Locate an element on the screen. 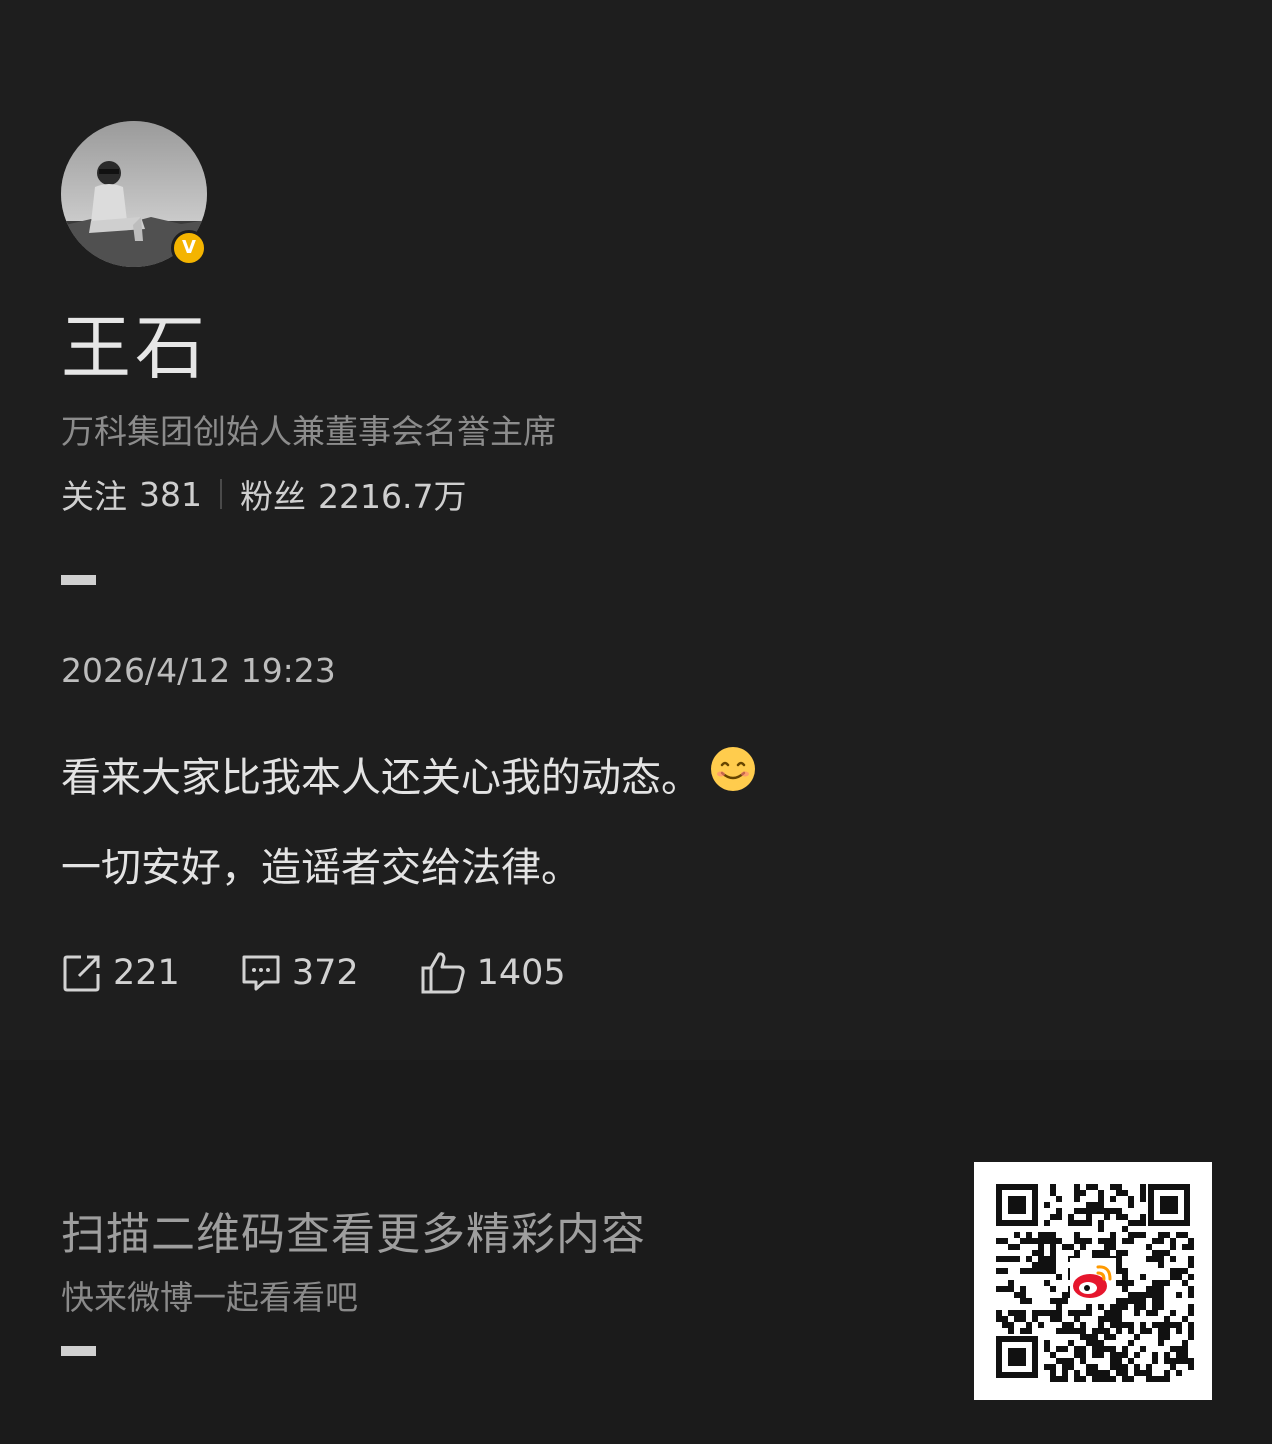  post-actions: 221 372 1405 is located at coordinates (343, 973).